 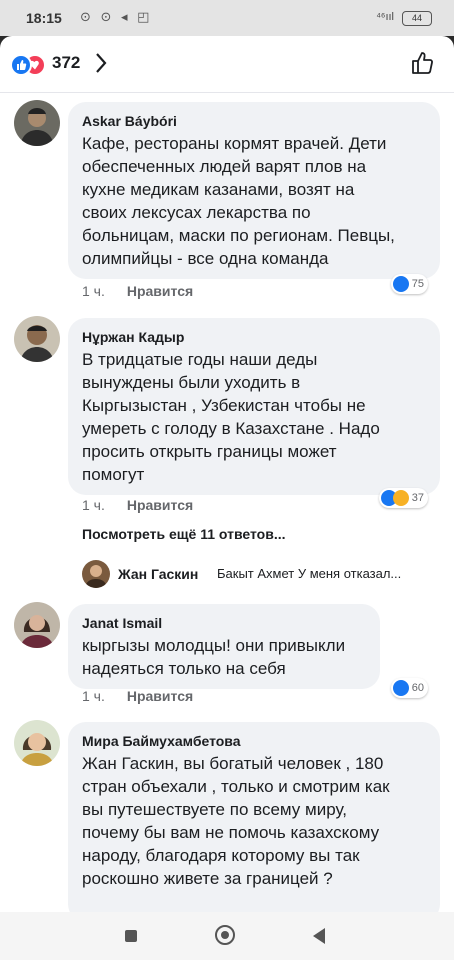 What do you see at coordinates (417, 688) in the screenshot?
I see `reactions-count: 60` at bounding box center [417, 688].